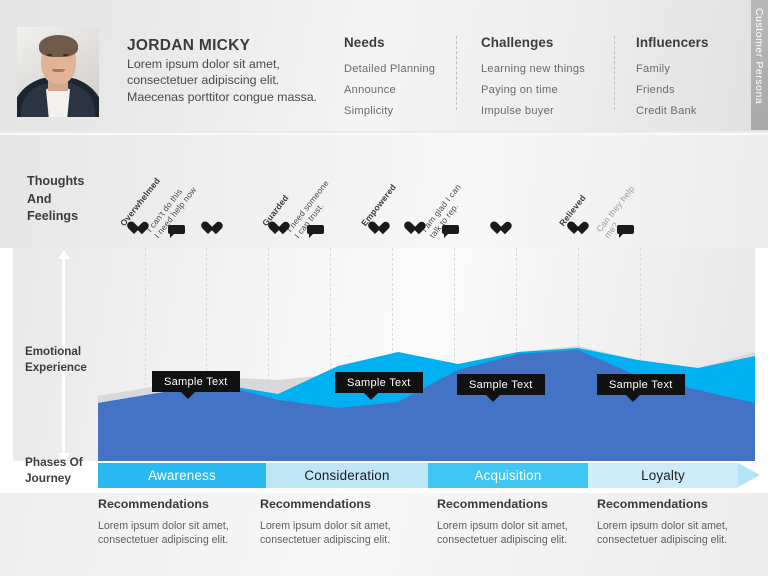 The width and height of the screenshot is (768, 576). Describe the element at coordinates (672, 42) in the screenshot. I see `influencers-title: Influencers` at that location.